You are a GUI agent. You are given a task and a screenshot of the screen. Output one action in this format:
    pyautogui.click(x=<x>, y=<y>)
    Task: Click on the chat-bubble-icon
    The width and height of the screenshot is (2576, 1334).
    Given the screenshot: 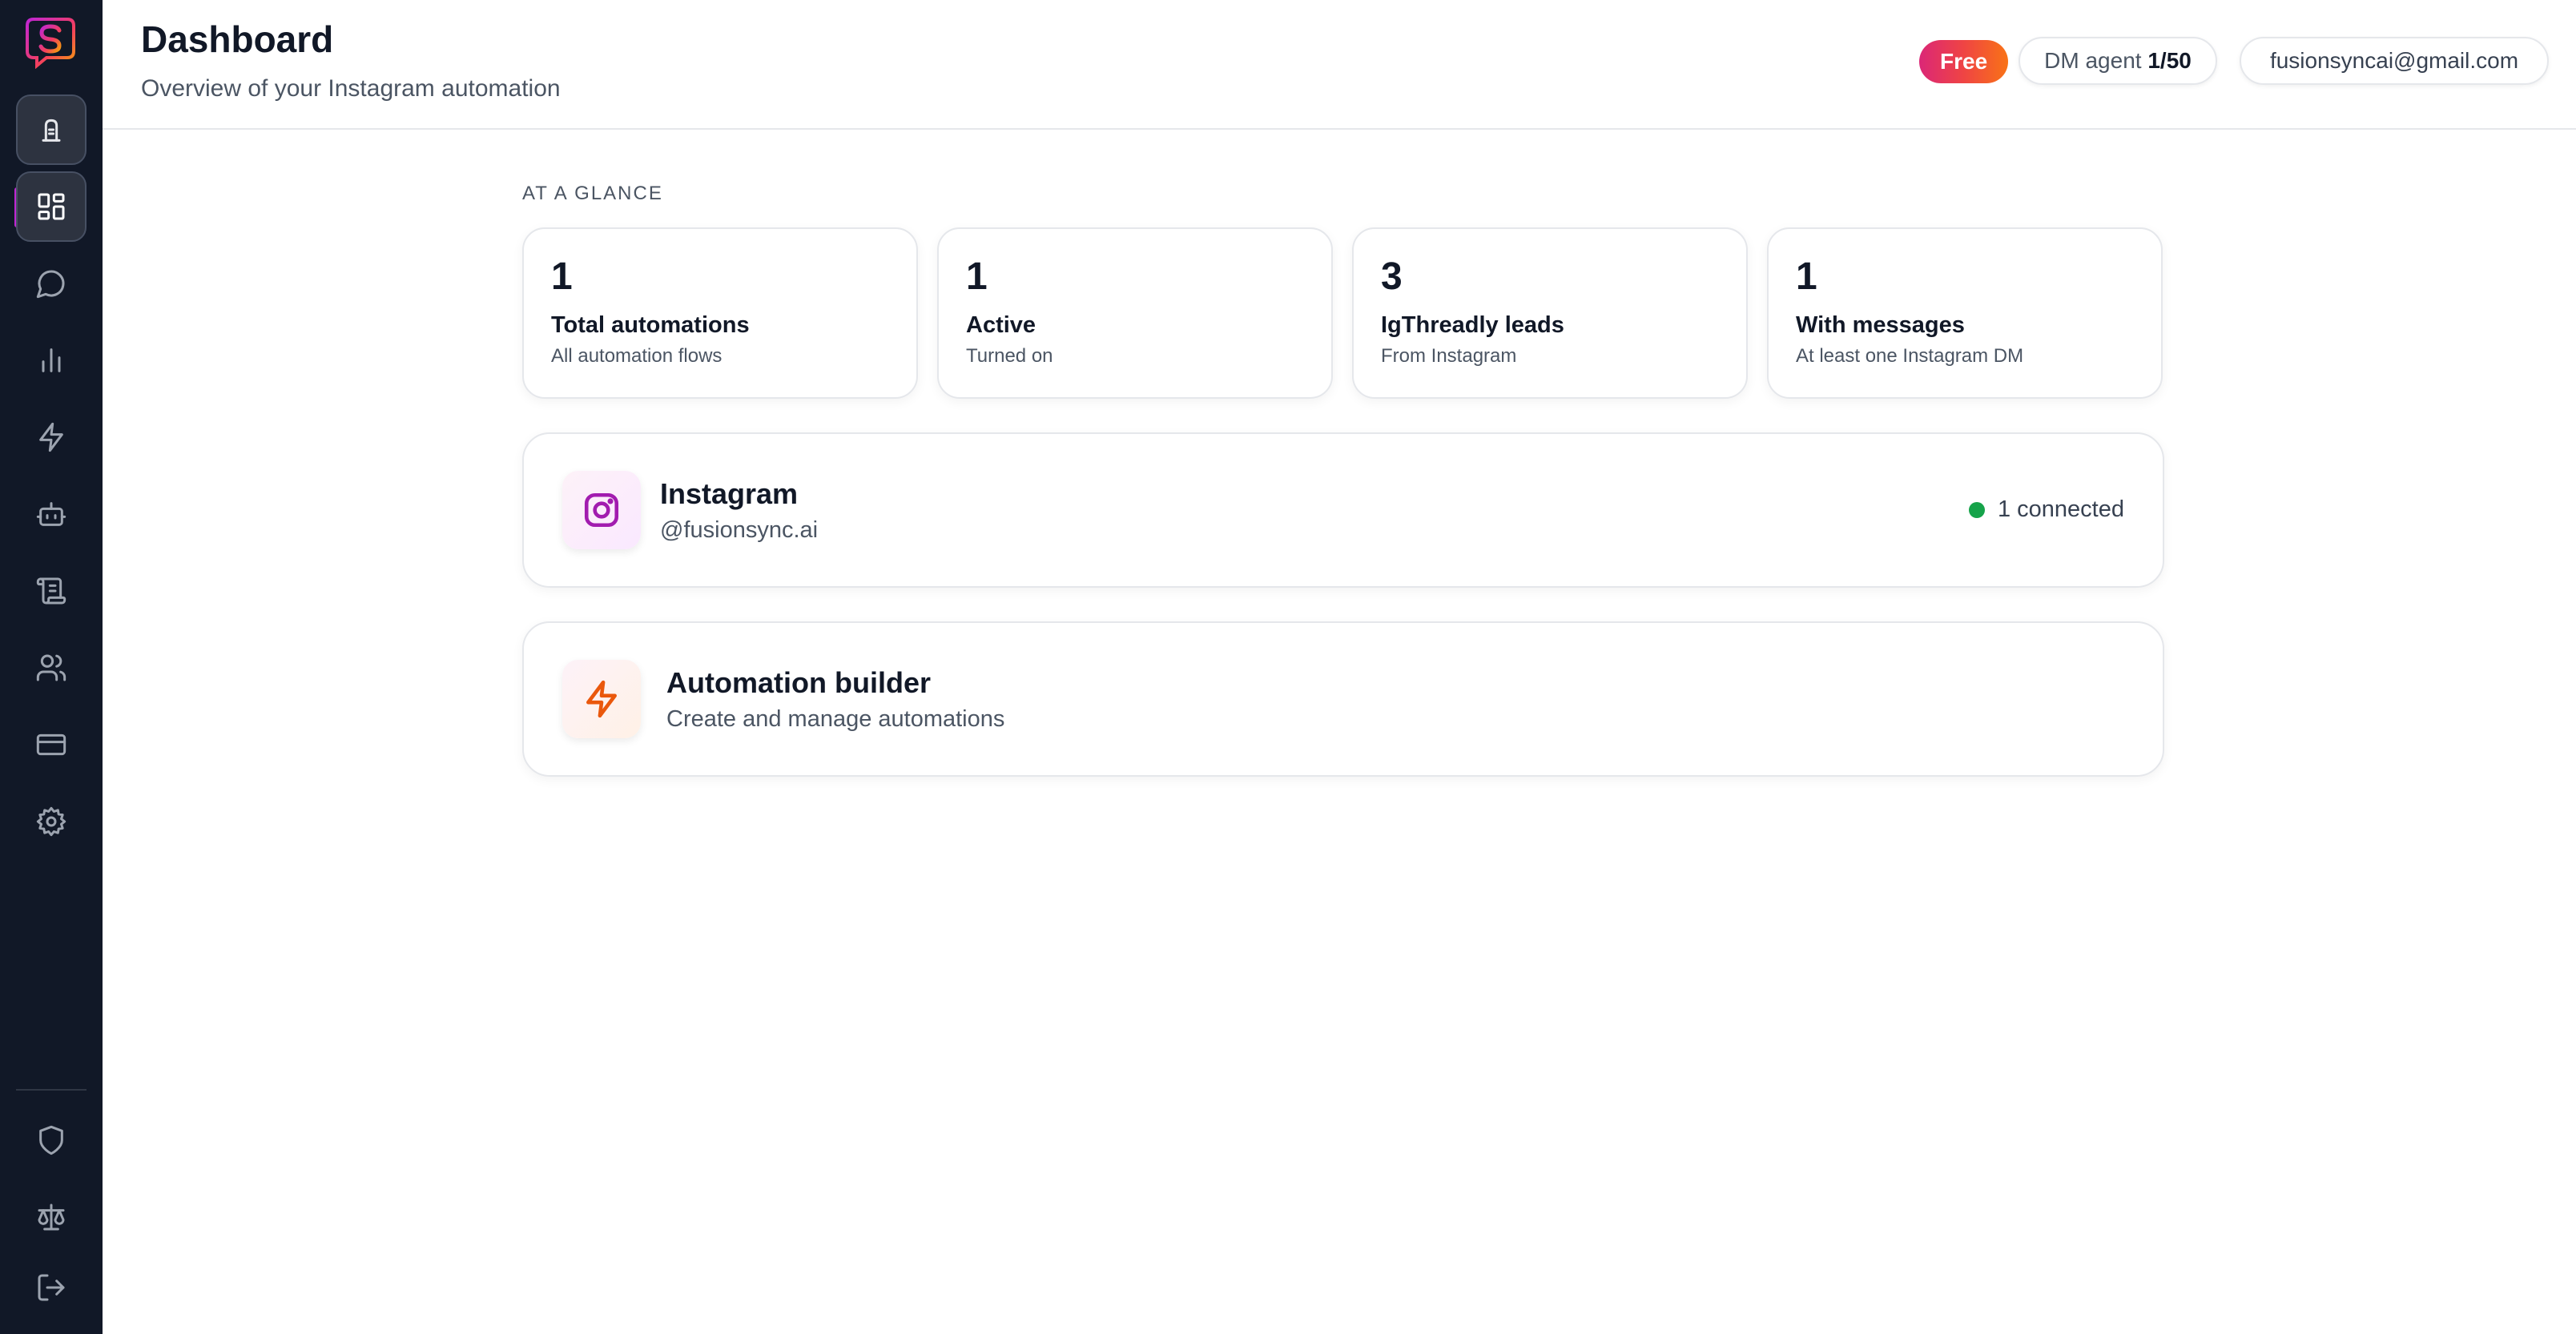 What is the action you would take?
    pyautogui.click(x=50, y=284)
    